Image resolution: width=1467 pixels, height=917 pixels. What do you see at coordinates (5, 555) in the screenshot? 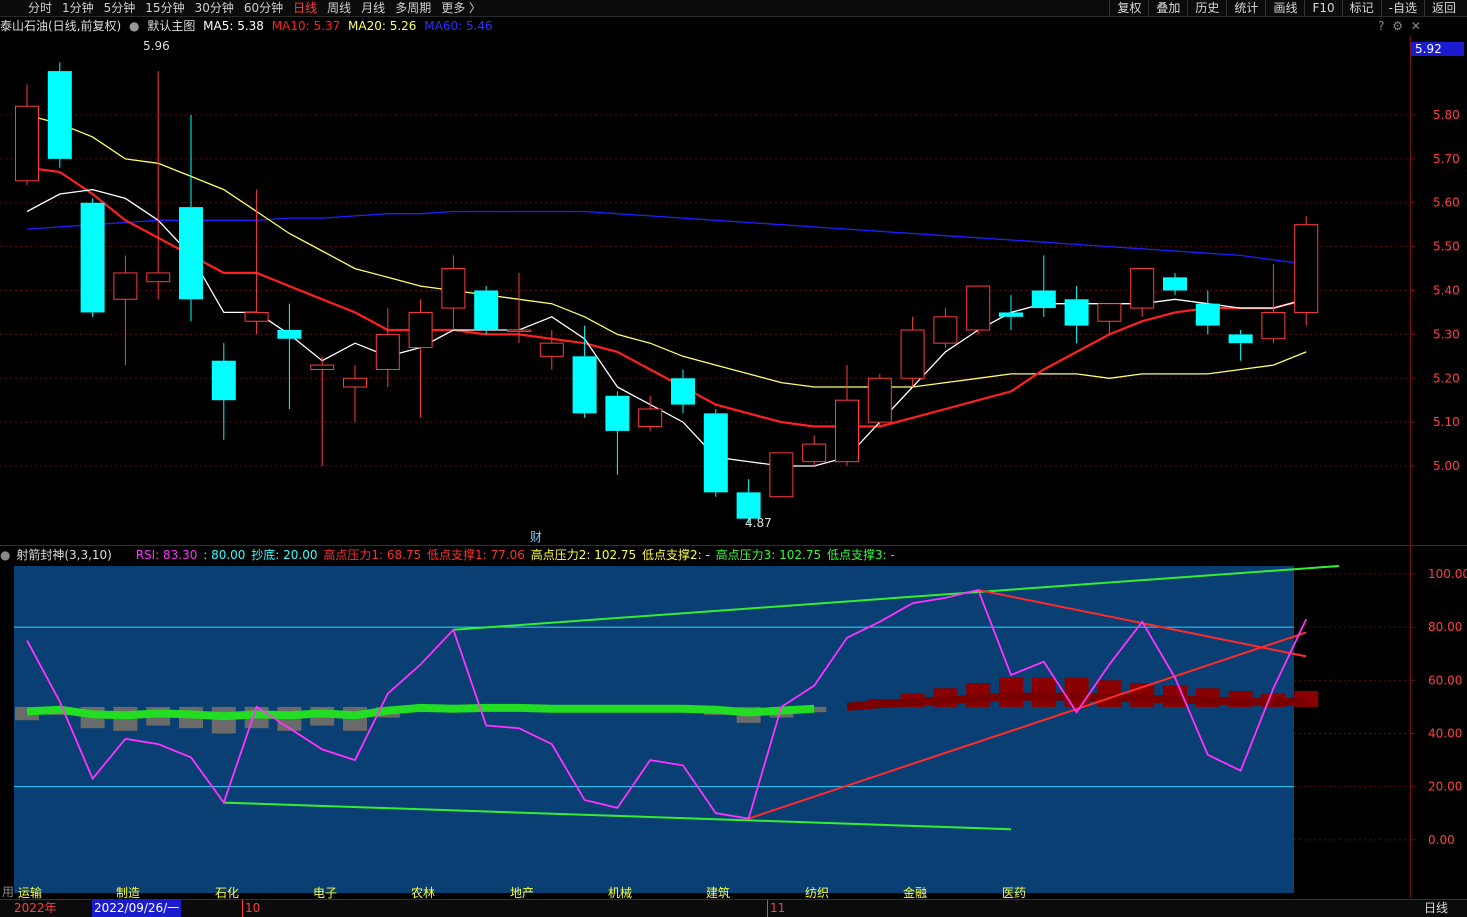
I see `indicator-dropdown-icon: ●` at bounding box center [5, 555].